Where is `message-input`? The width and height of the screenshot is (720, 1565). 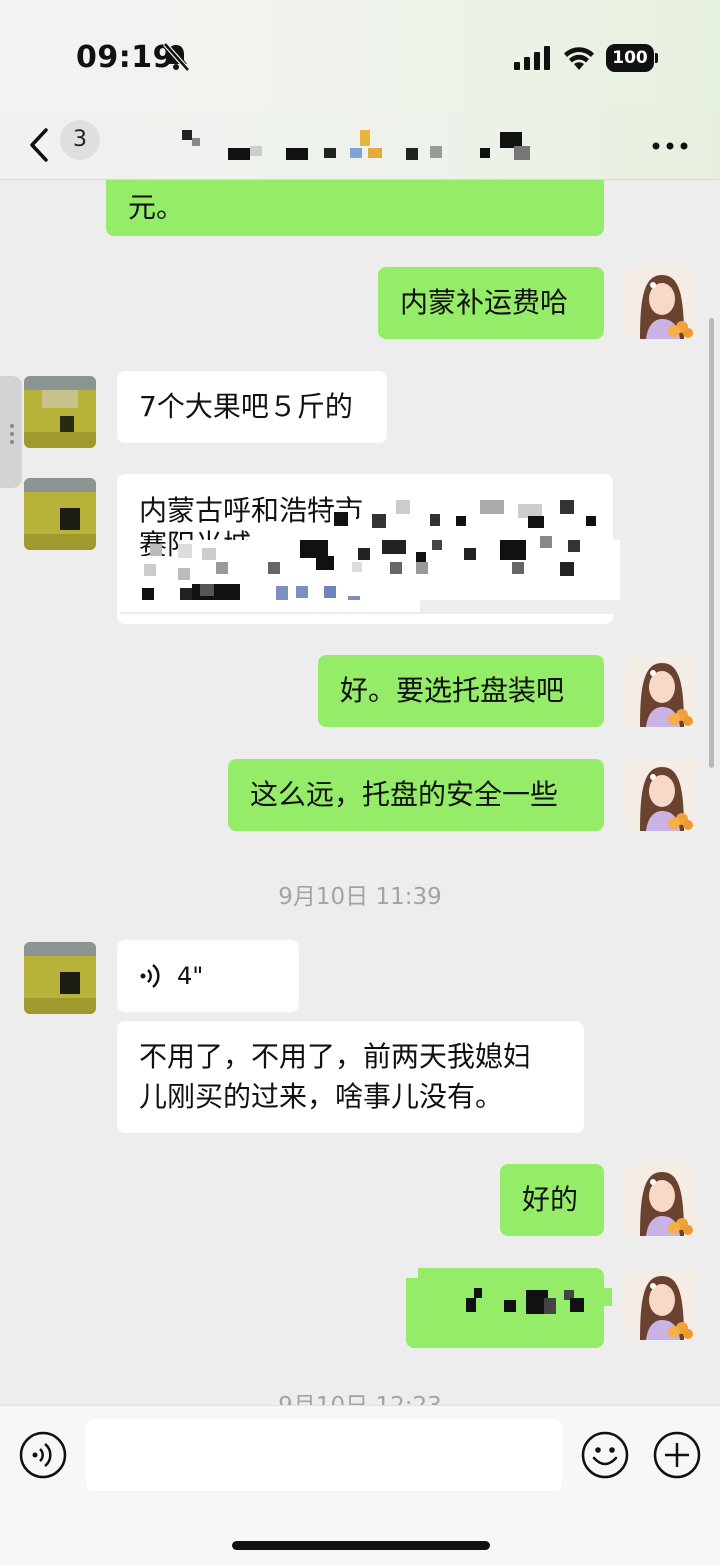
message-input is located at coordinates (324, 1455).